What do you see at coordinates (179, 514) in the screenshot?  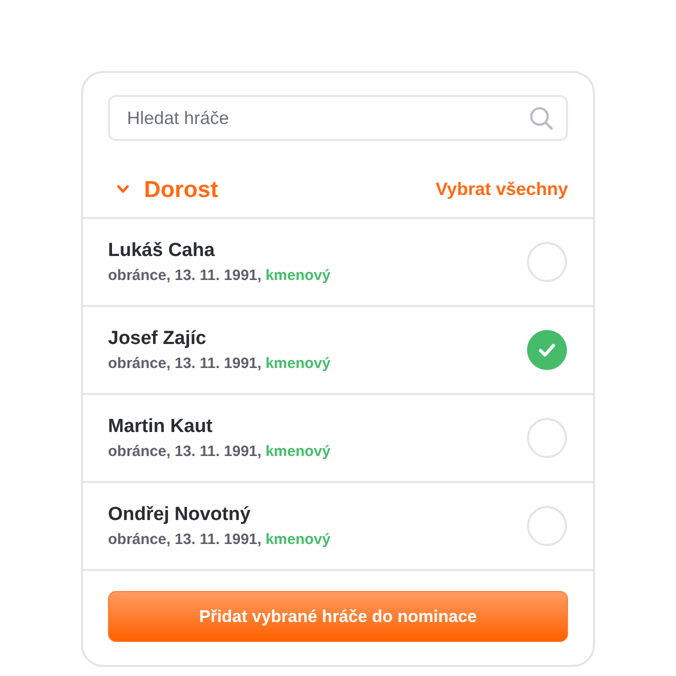 I see `player-name: Ondřej Novotný` at bounding box center [179, 514].